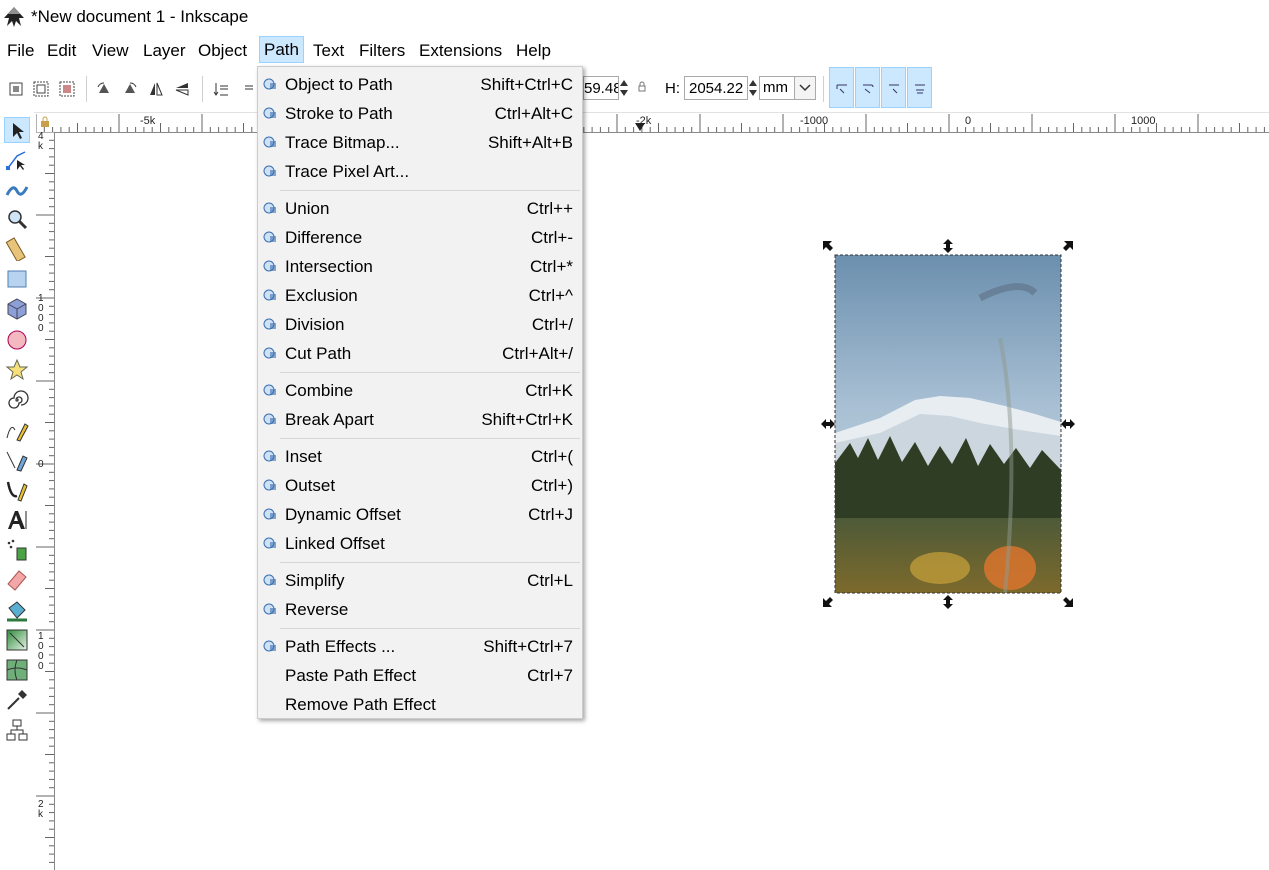 The height and width of the screenshot is (870, 1269). What do you see at coordinates (382, 51) in the screenshot?
I see `menu-filters: Filters` at bounding box center [382, 51].